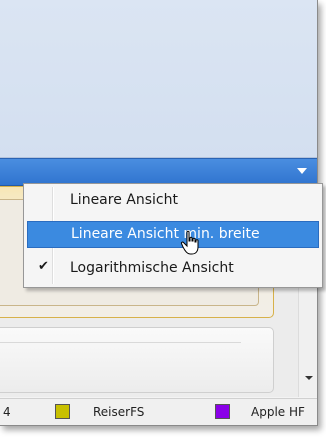  I want to click on legend-partial-label: 4, so click(7, 412).